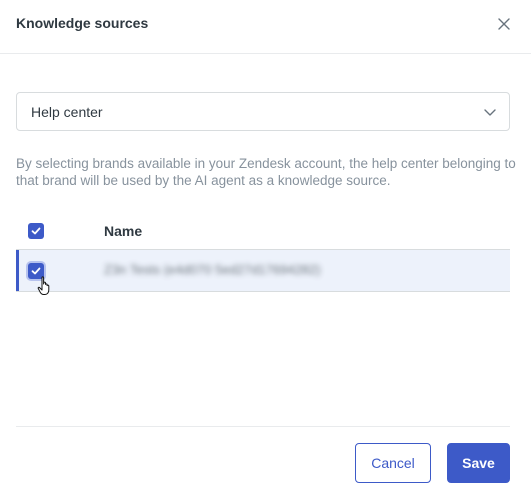 The width and height of the screenshot is (531, 501). I want to click on modal-header: Knowledge sources, so click(265, 27).